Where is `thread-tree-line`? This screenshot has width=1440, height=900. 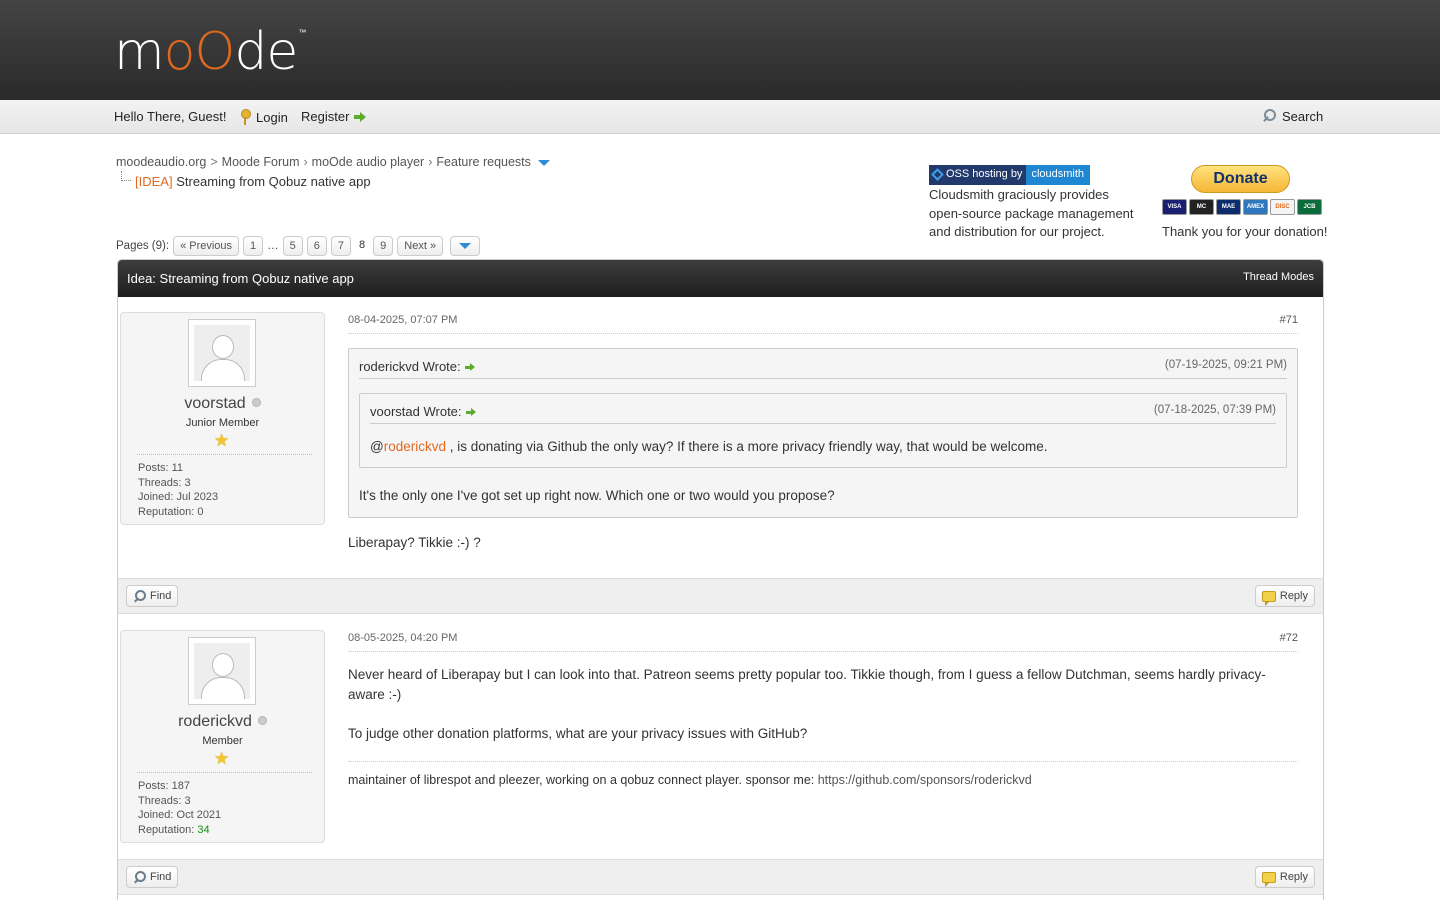
thread-tree-line is located at coordinates (126, 176).